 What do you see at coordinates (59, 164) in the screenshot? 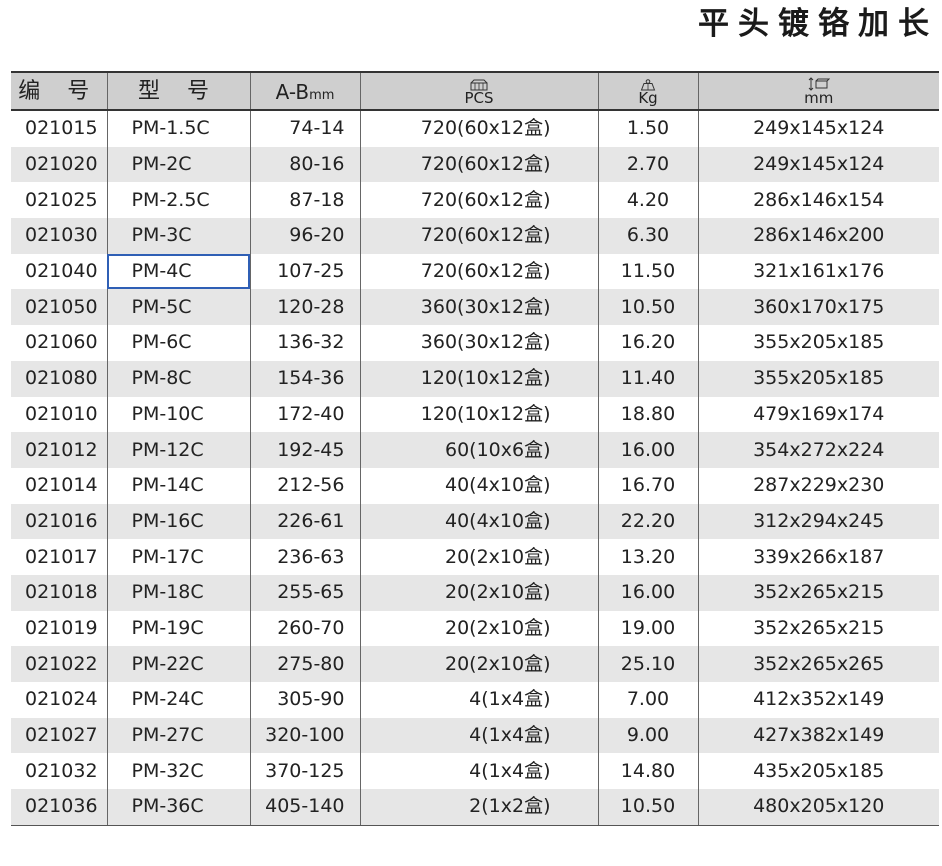
I see `cell-code: 021020` at bounding box center [59, 164].